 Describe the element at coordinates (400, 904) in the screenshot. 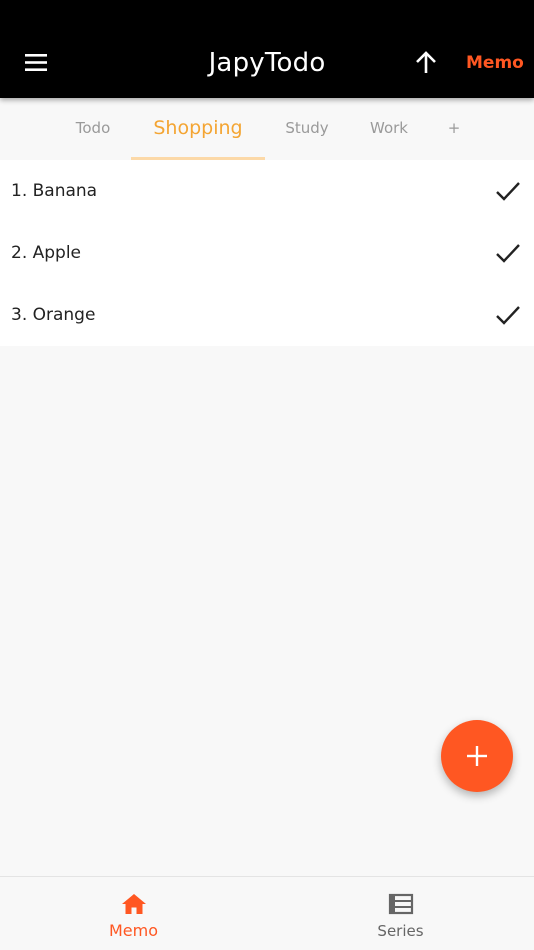

I see `list-icon` at that location.